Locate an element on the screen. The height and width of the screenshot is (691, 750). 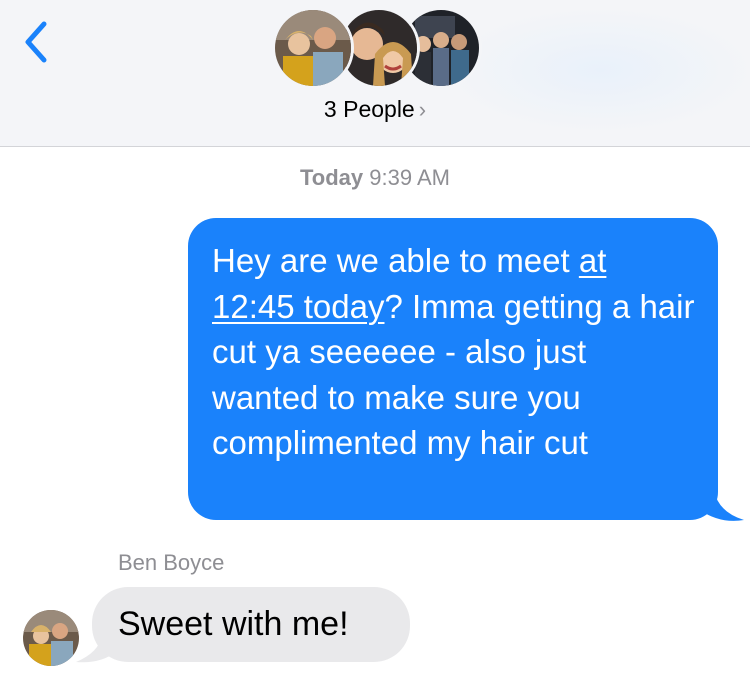
incoming-message-bubble: Sweet with me! is located at coordinates (251, 624).